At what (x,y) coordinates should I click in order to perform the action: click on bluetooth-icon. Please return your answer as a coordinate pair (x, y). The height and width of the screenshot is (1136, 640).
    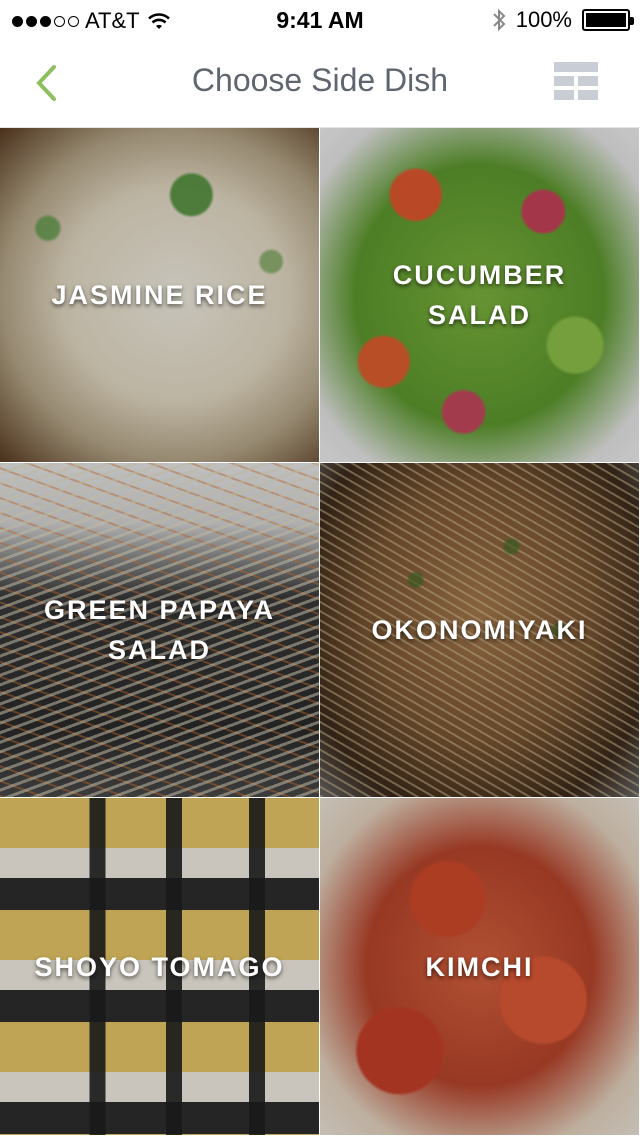
    Looking at the image, I should click on (499, 20).